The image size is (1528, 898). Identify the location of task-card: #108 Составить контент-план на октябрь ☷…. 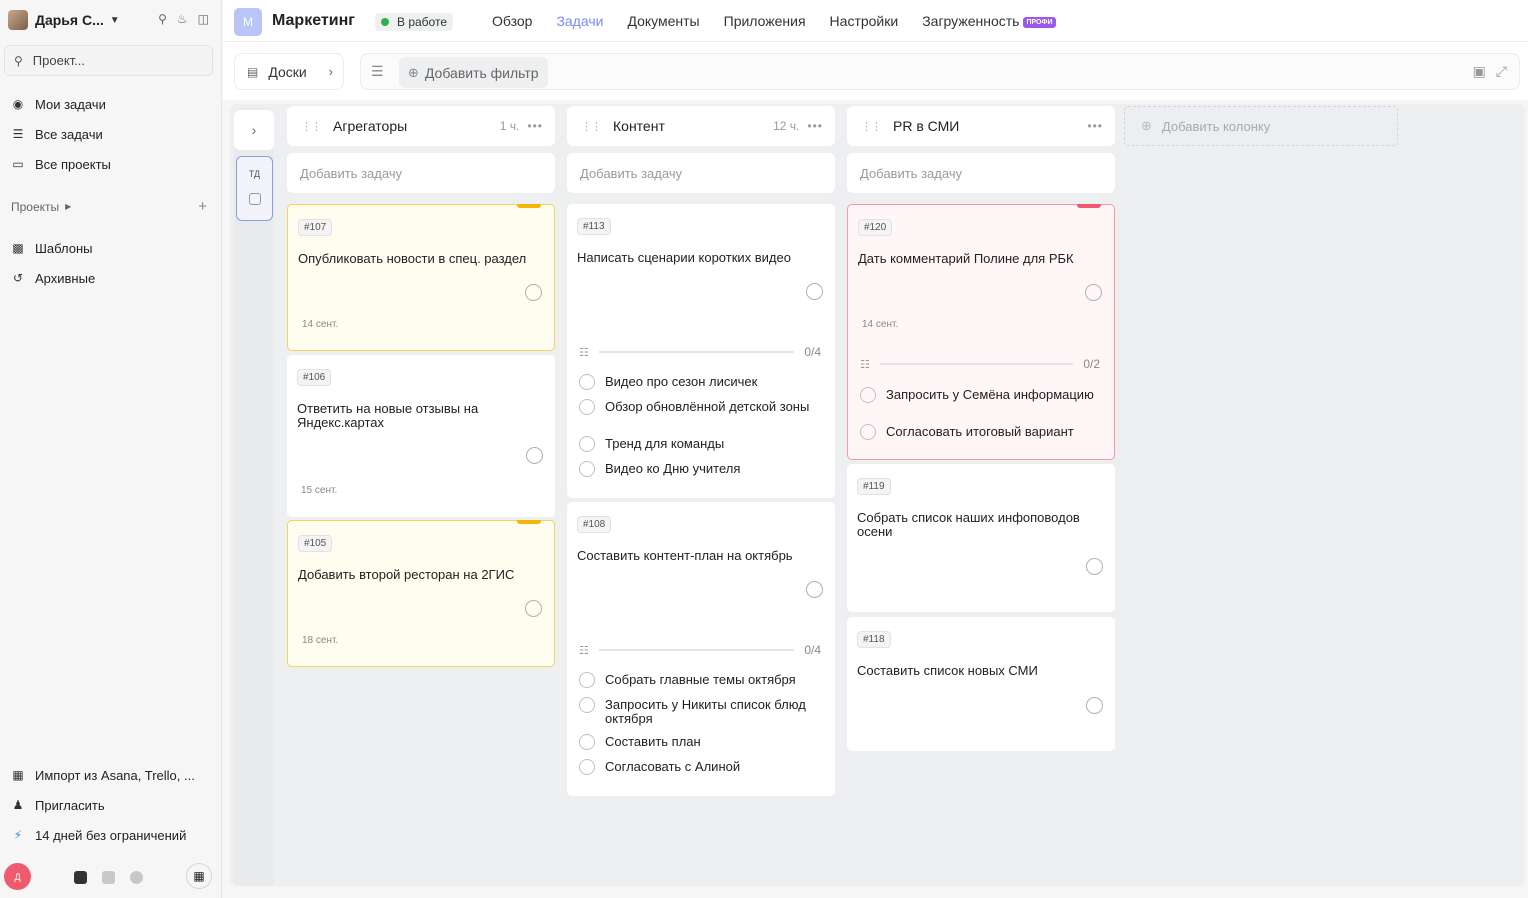
(701, 649).